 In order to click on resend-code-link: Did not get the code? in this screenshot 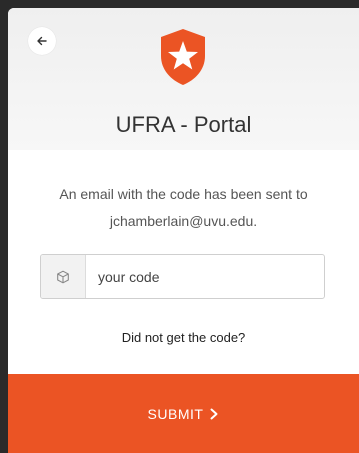, I will do `click(183, 337)`.